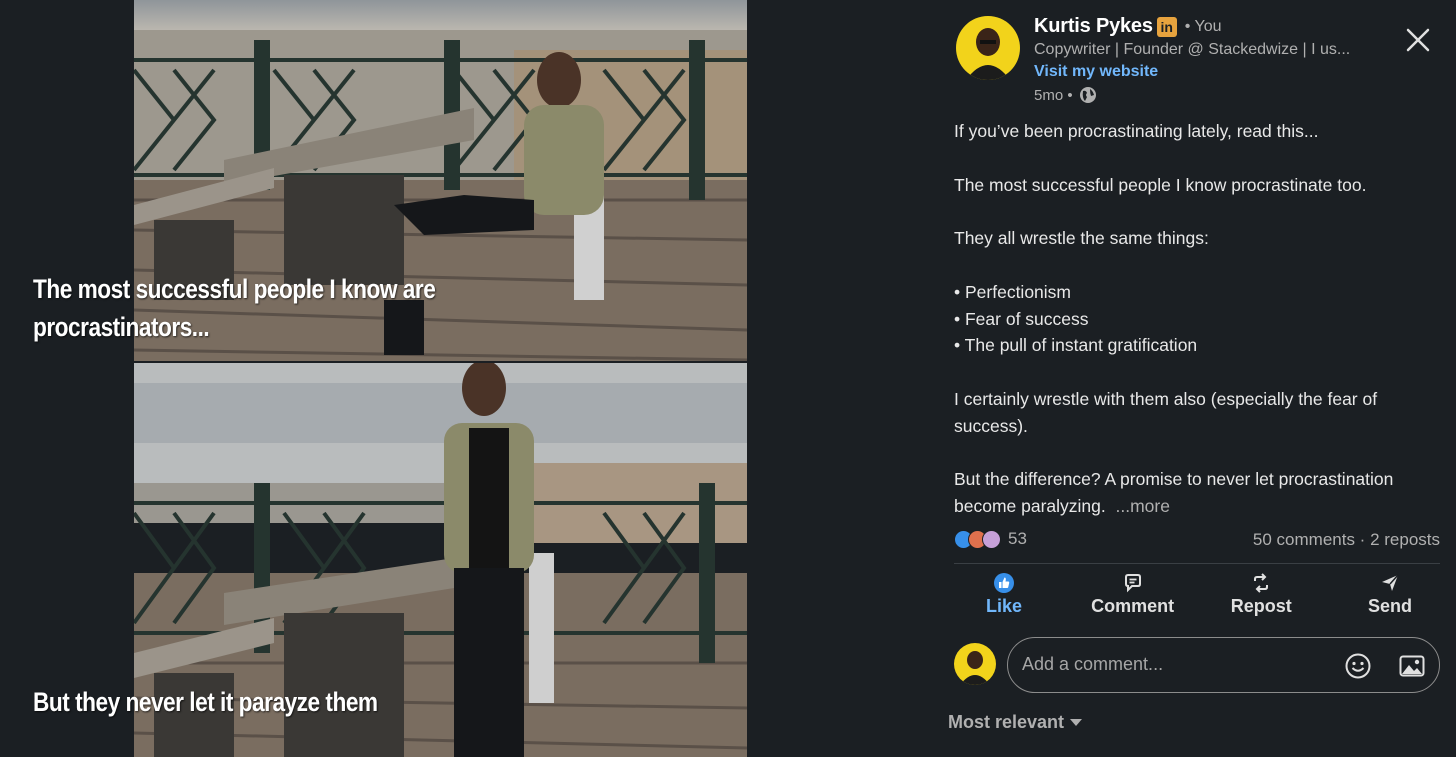  What do you see at coordinates (1132, 583) in the screenshot?
I see `speech-bubble-icon` at bounding box center [1132, 583].